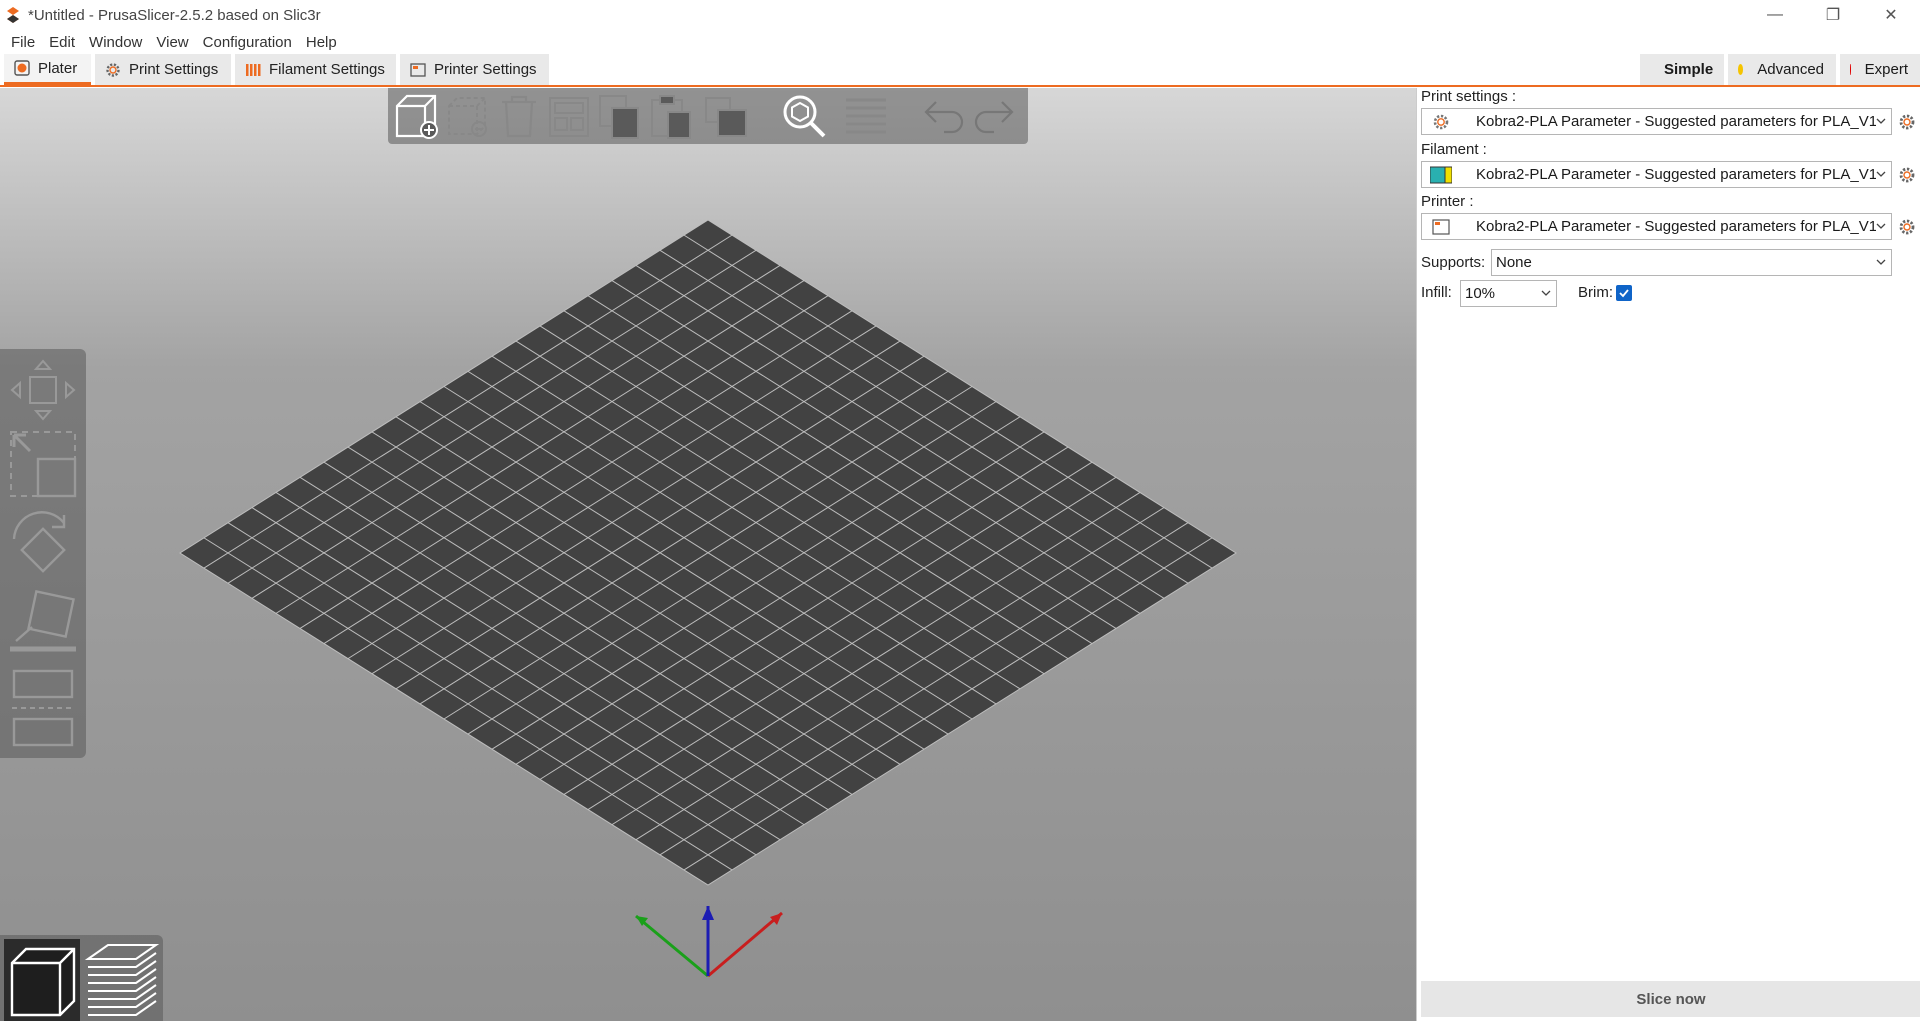 The image size is (1920, 1021). What do you see at coordinates (22, 68) in the screenshot?
I see `plater-icon` at bounding box center [22, 68].